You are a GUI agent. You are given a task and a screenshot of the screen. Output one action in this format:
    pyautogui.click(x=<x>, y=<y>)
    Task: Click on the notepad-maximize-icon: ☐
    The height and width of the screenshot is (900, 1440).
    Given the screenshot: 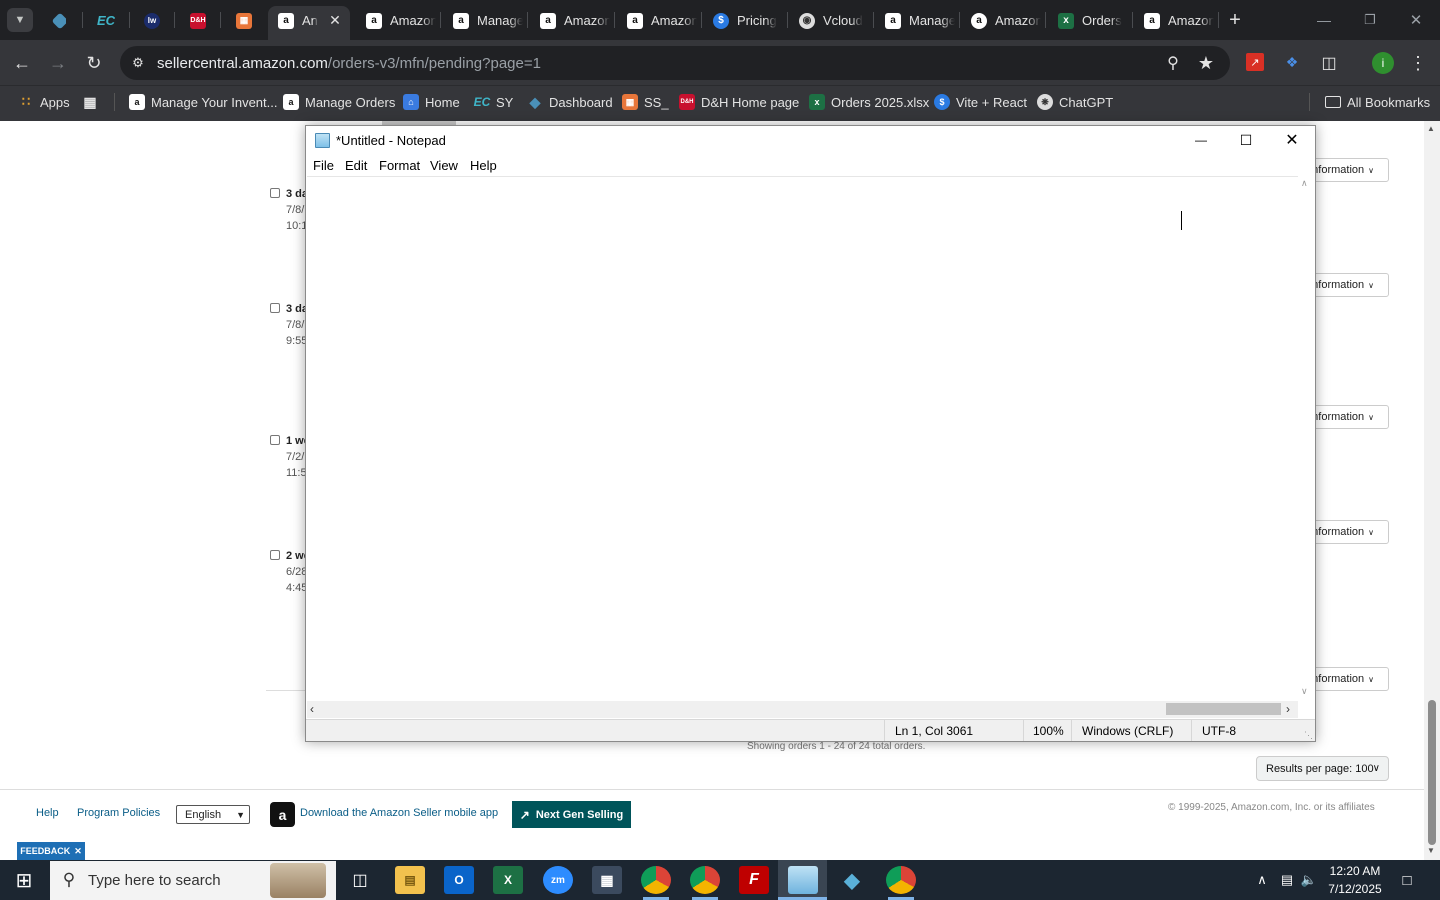 What is the action you would take?
    pyautogui.click(x=1246, y=140)
    